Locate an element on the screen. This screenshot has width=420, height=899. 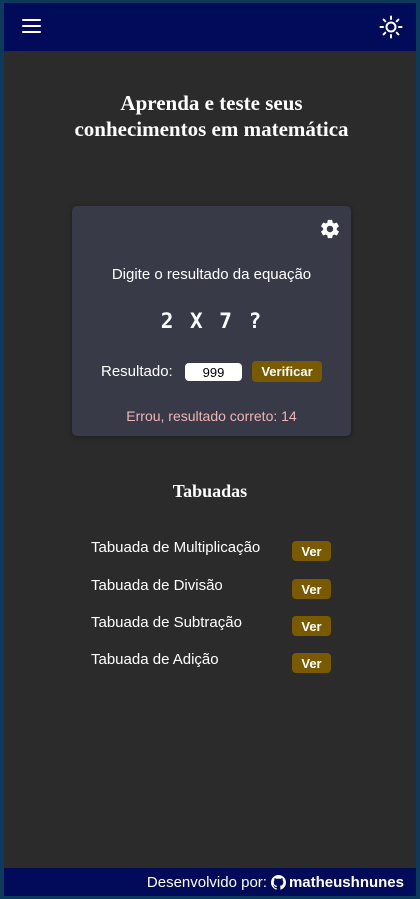
equation-display: 2 X 7 ? is located at coordinates (211, 321).